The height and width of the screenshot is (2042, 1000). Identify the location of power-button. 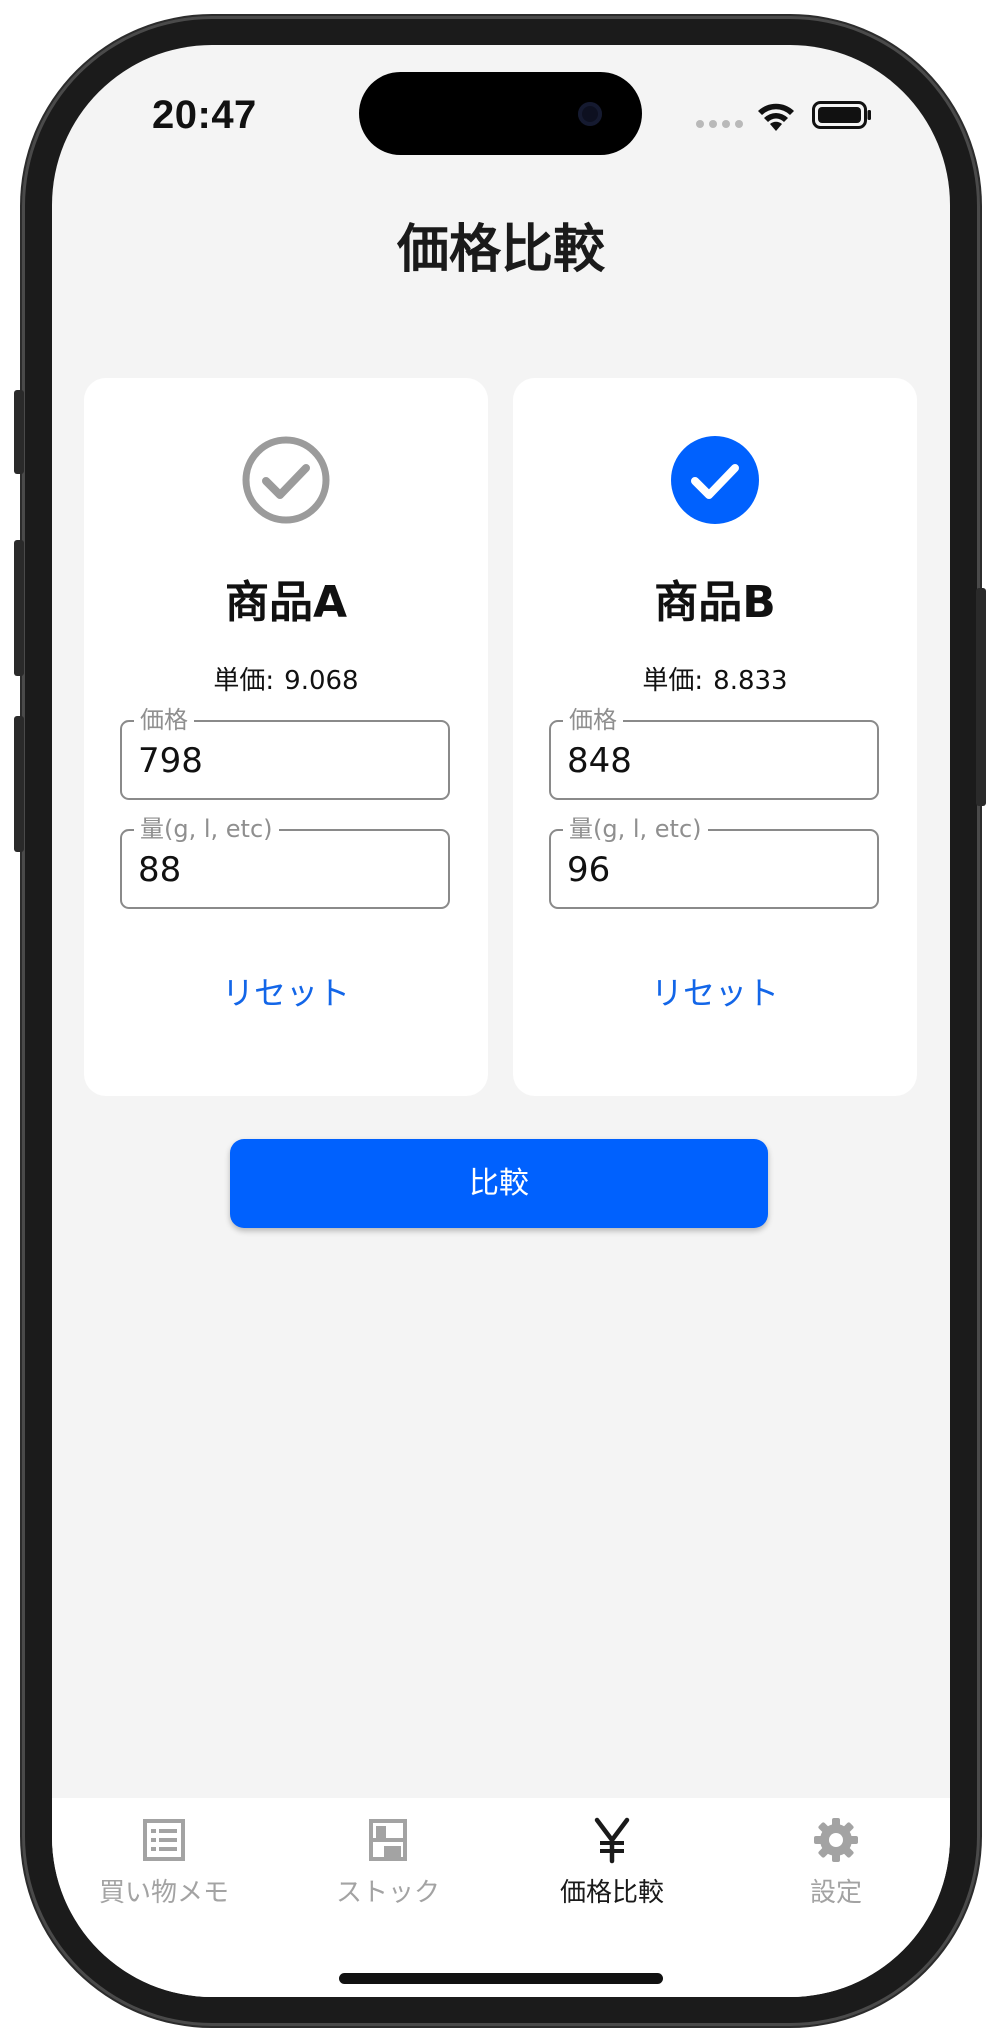
(981, 697).